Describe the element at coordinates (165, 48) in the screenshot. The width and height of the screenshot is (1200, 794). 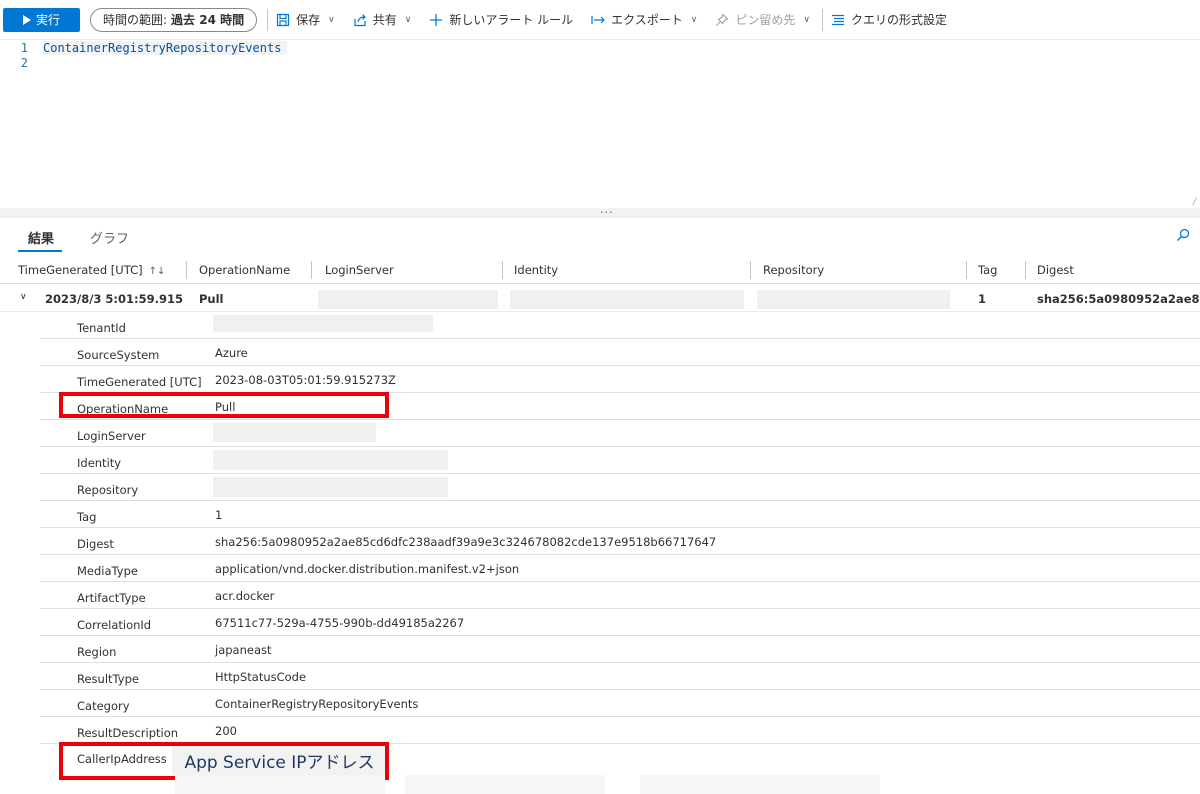
I see `query-text: ContainerRegistryRepositoryEvents` at that location.